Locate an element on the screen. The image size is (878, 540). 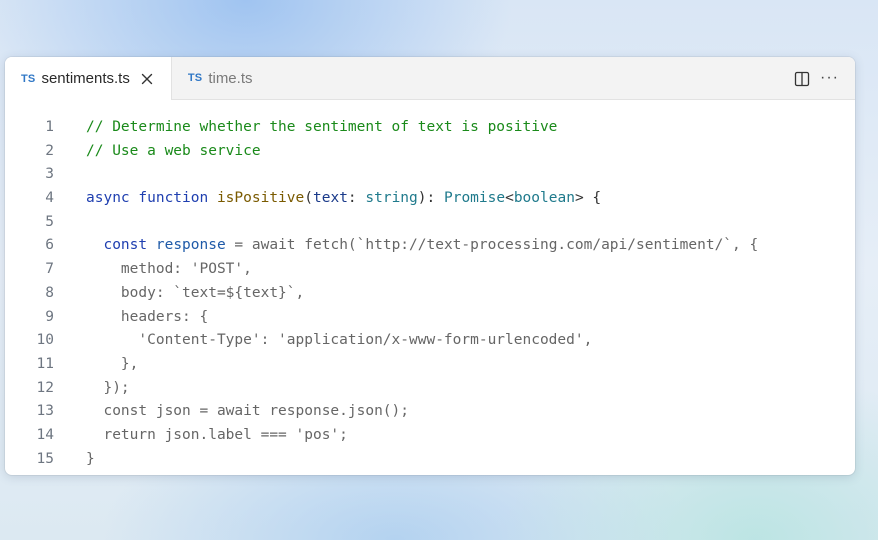
code-token: // Use a web service is located at coordinates (173, 150).